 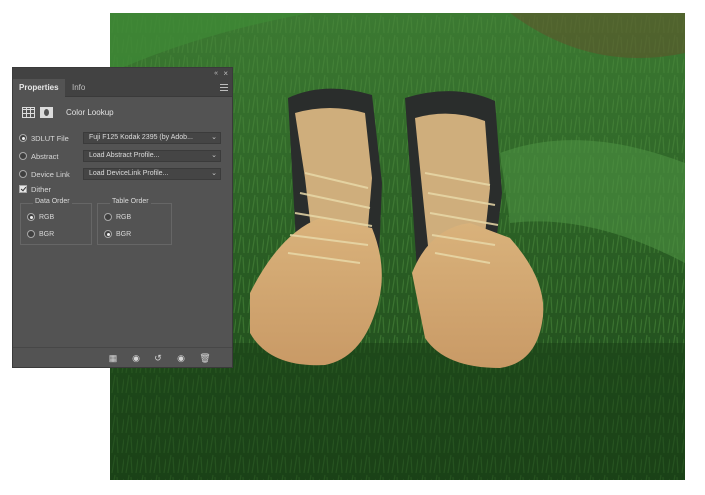 I want to click on data-order-option-bgr: BGR, so click(x=40, y=234).